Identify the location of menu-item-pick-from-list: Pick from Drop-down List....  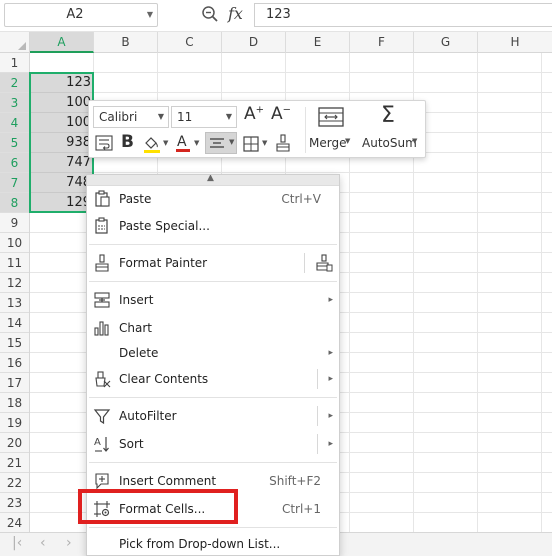
(213, 543).